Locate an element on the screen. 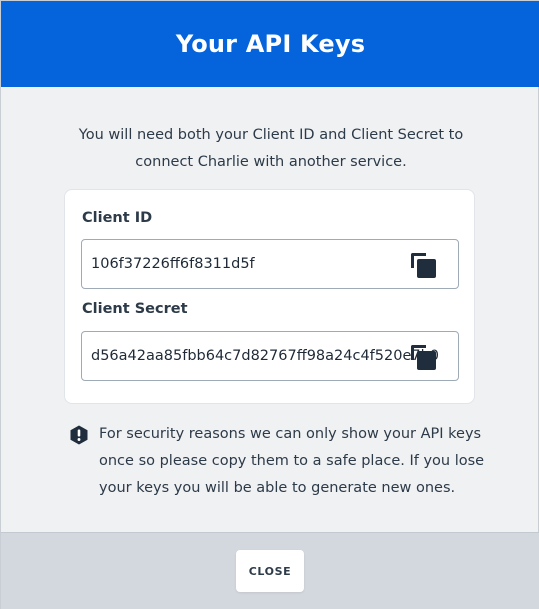 This screenshot has height=609, width=539. client-id-field: 106f37226ff6f8311d5f is located at coordinates (270, 264).